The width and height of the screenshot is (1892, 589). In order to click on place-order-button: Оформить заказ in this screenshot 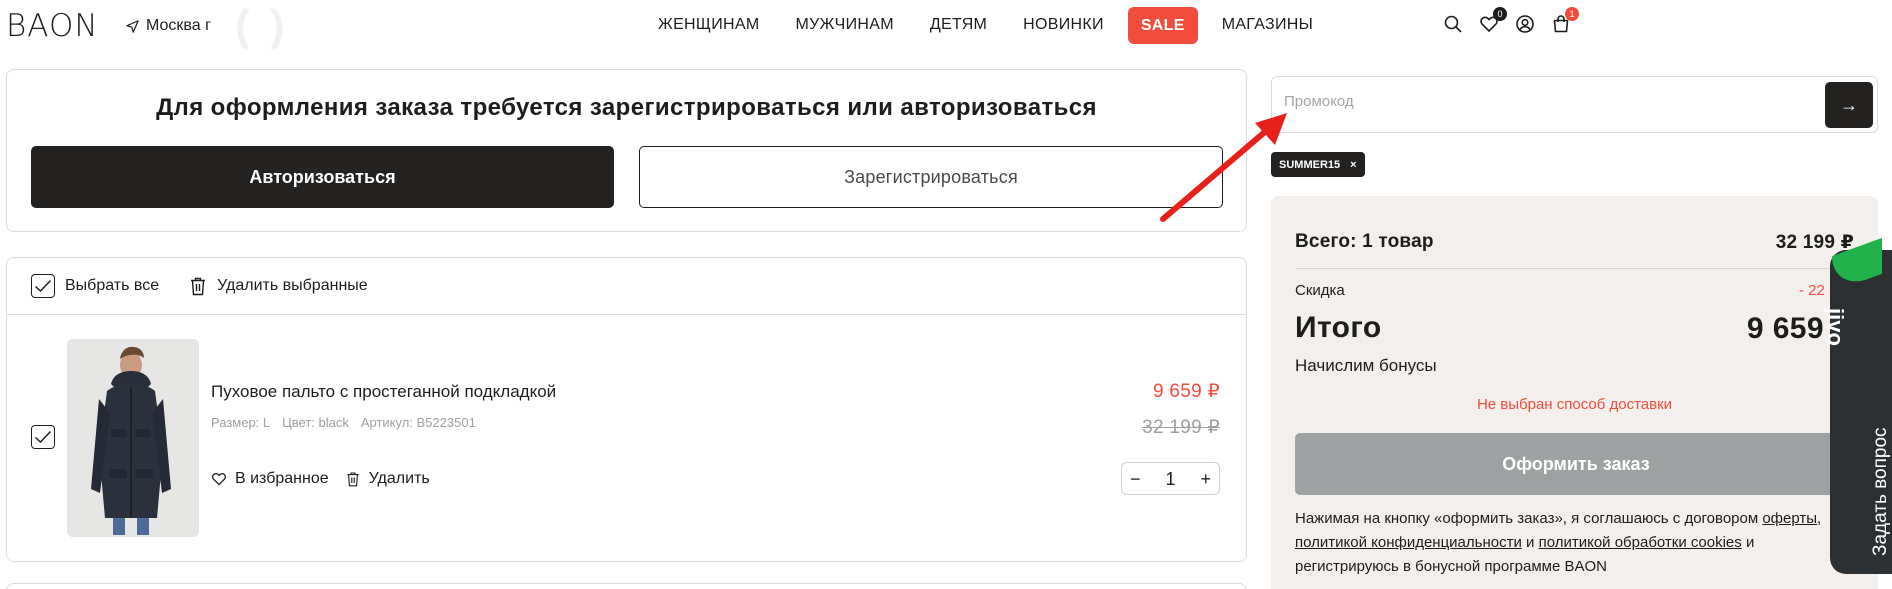, I will do `click(1576, 464)`.